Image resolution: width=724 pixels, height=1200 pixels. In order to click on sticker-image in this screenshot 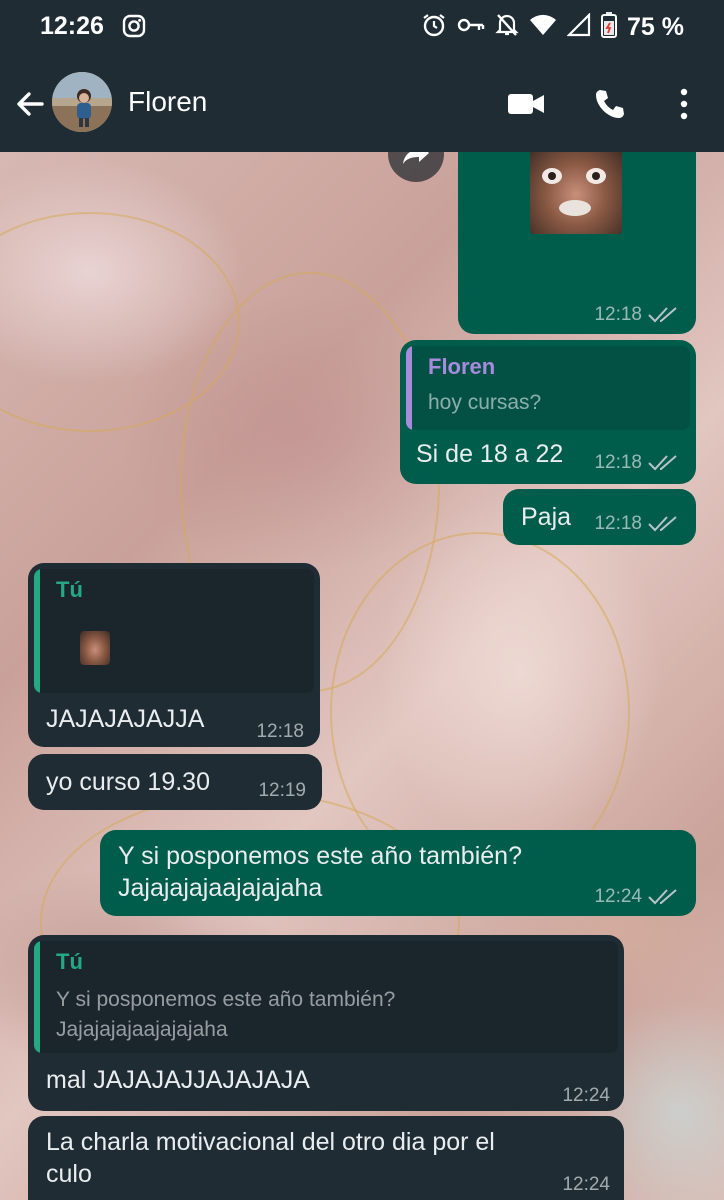, I will do `click(576, 193)`.